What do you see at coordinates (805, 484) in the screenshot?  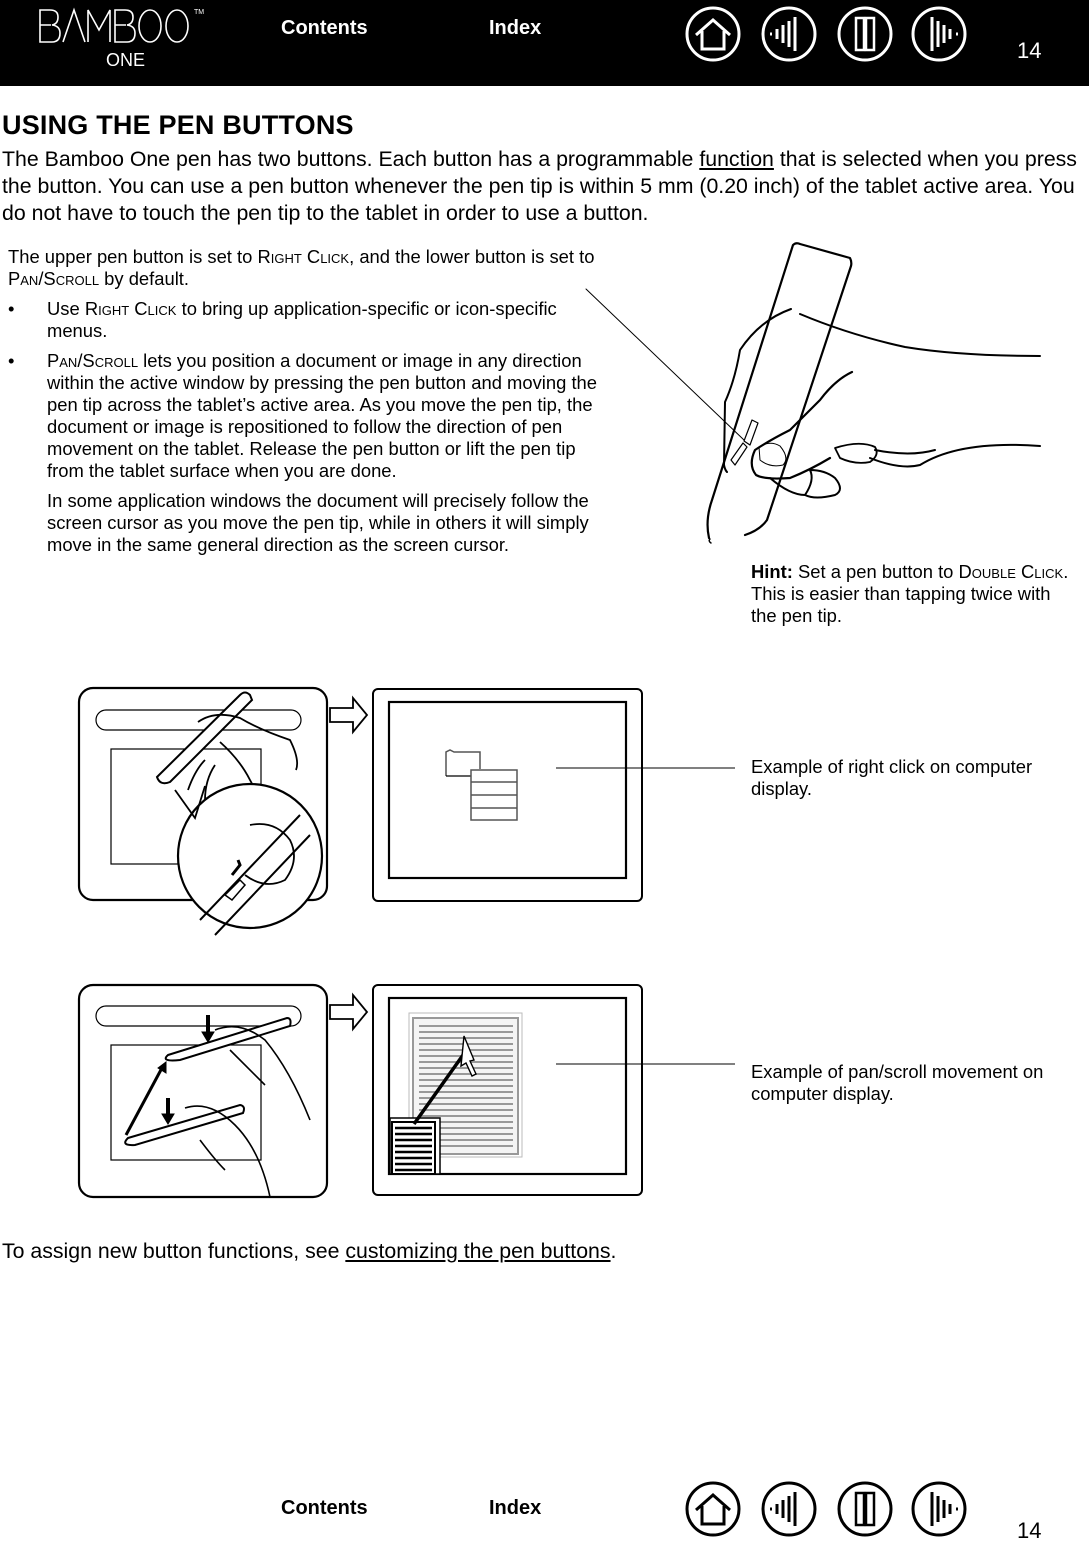 I see `fingers` at bounding box center [805, 484].